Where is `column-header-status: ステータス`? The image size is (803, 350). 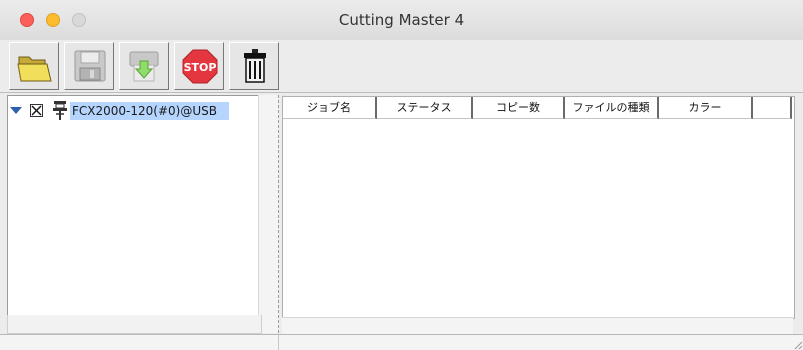
column-header-status: ステータス is located at coordinates (425, 108).